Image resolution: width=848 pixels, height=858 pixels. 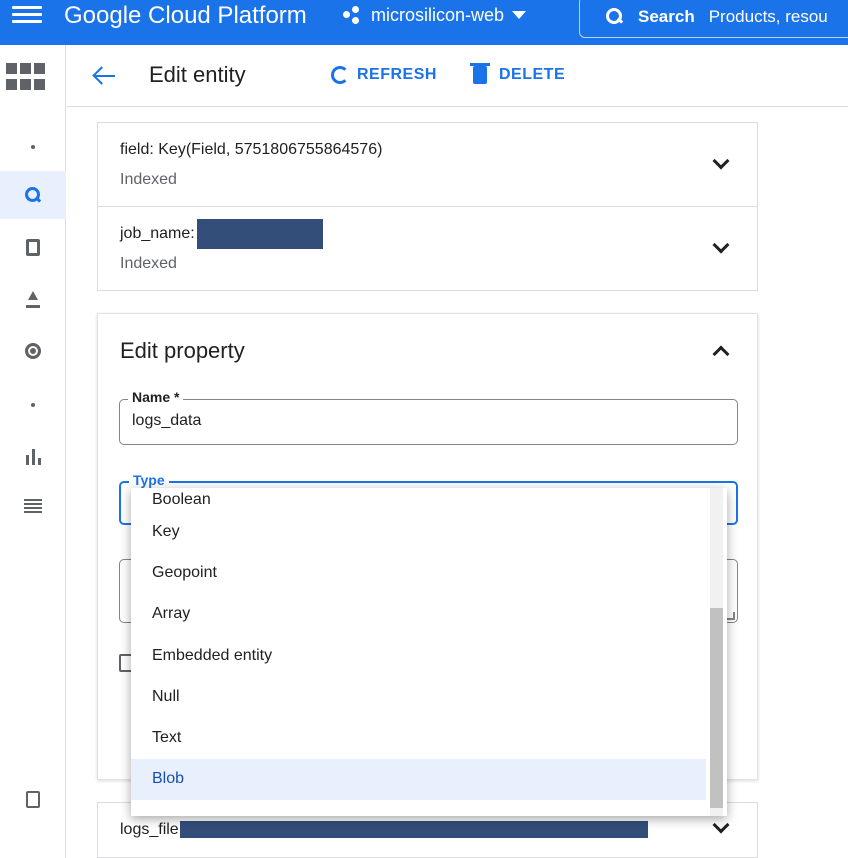 What do you see at coordinates (354, 15) in the screenshot?
I see `project-icon` at bounding box center [354, 15].